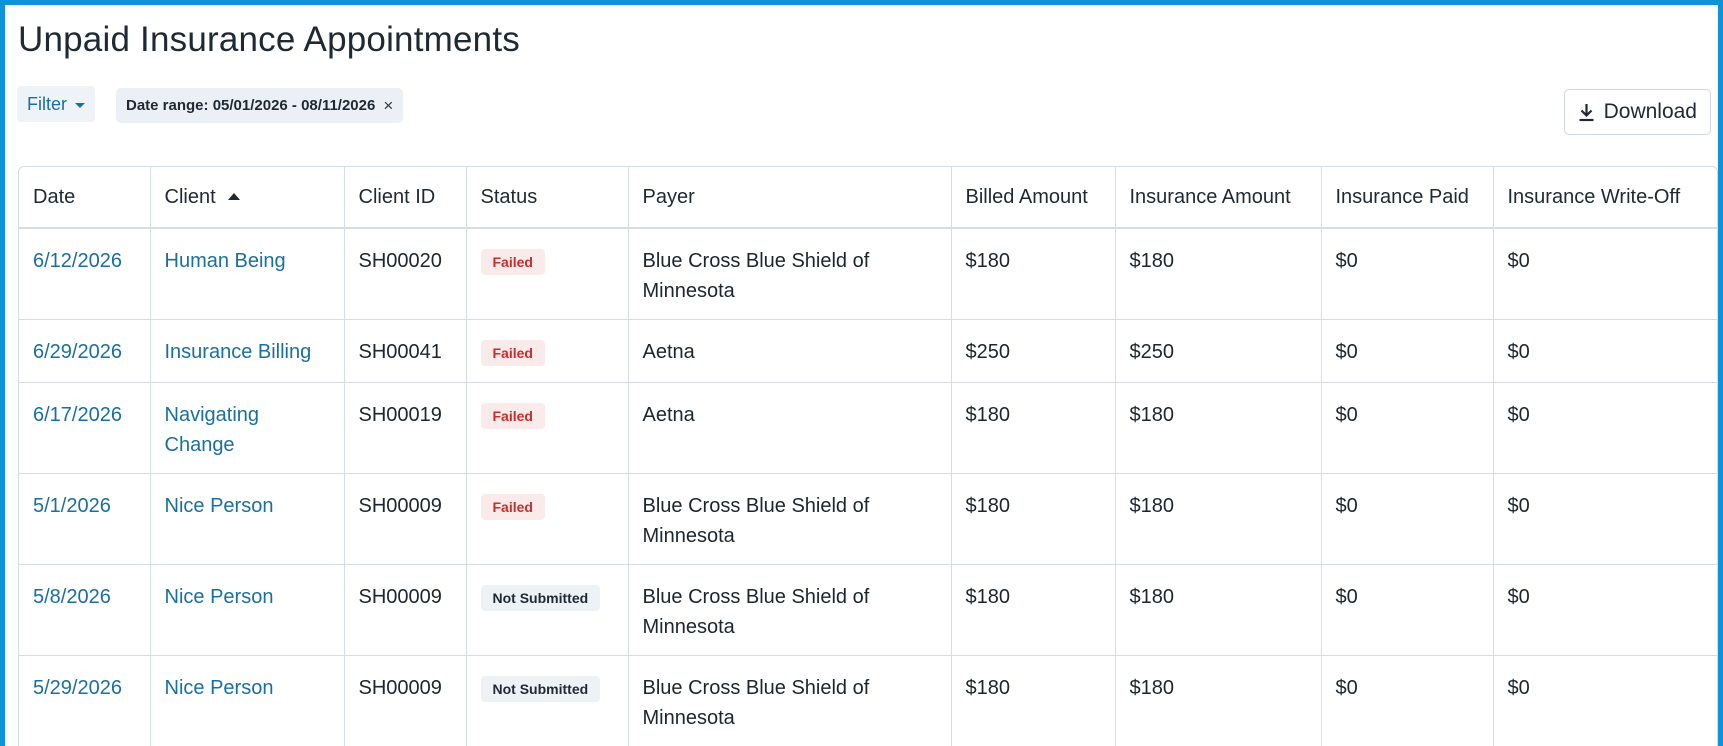 This screenshot has width=1723, height=746. I want to click on client-name-link: Navigating Change, so click(212, 430).